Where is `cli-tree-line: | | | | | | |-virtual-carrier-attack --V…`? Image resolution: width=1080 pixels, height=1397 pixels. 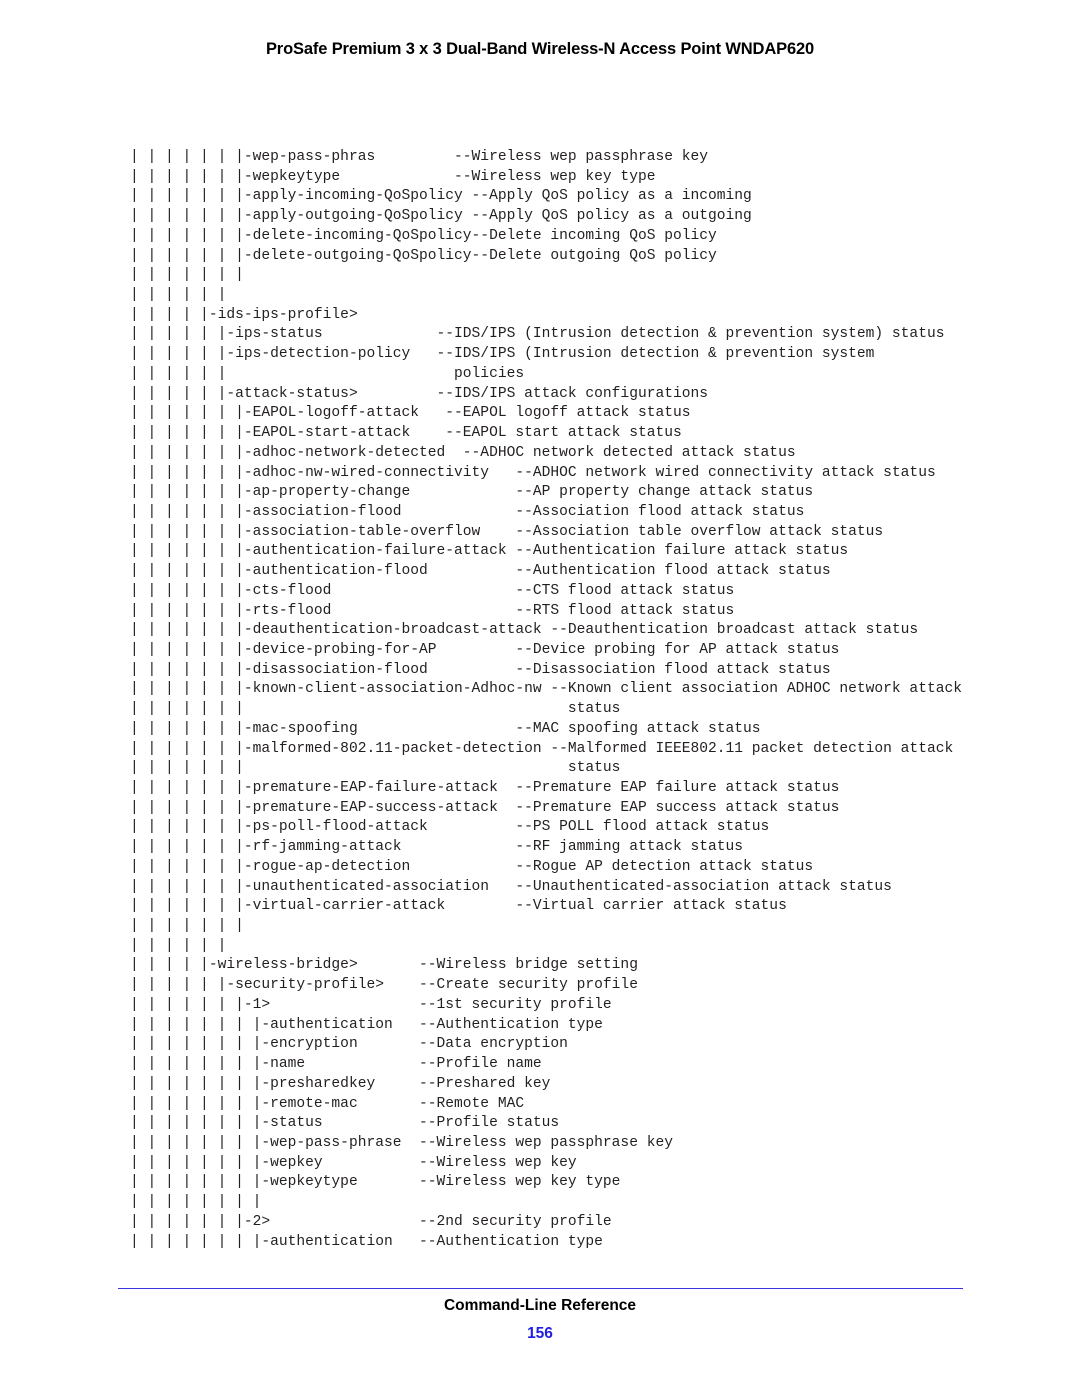 cli-tree-line: | | | | | | |-virtual-carrier-attack --V… is located at coordinates (458, 906).